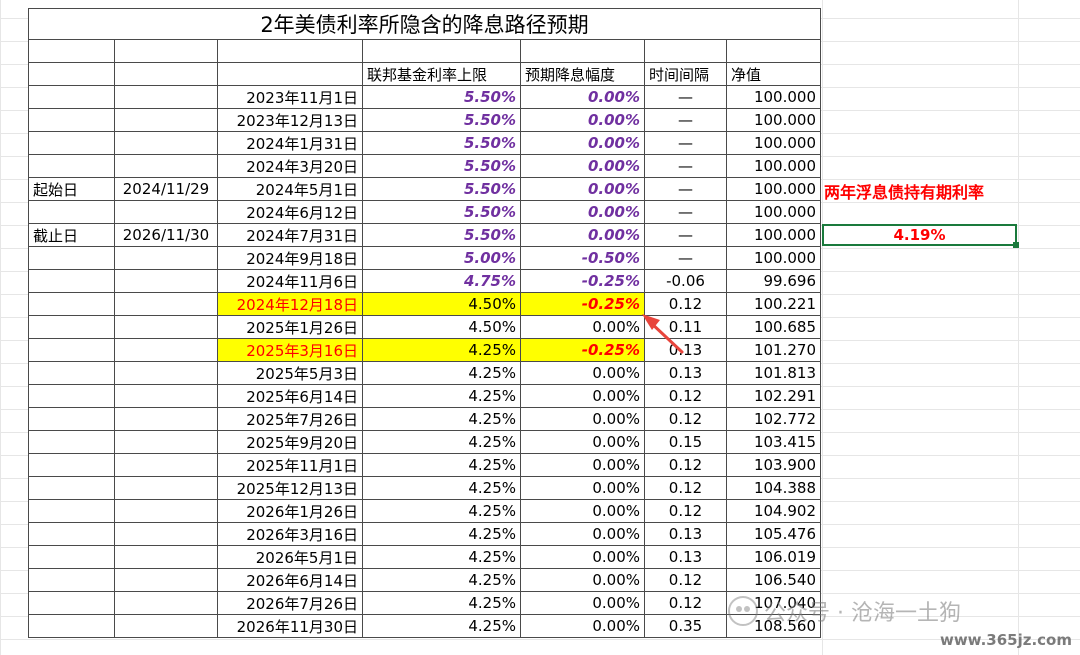 Image resolution: width=1080 pixels, height=655 pixels. Describe the element at coordinates (773, 304) in the screenshot. I see `nav-cell: 100.221` at that location.